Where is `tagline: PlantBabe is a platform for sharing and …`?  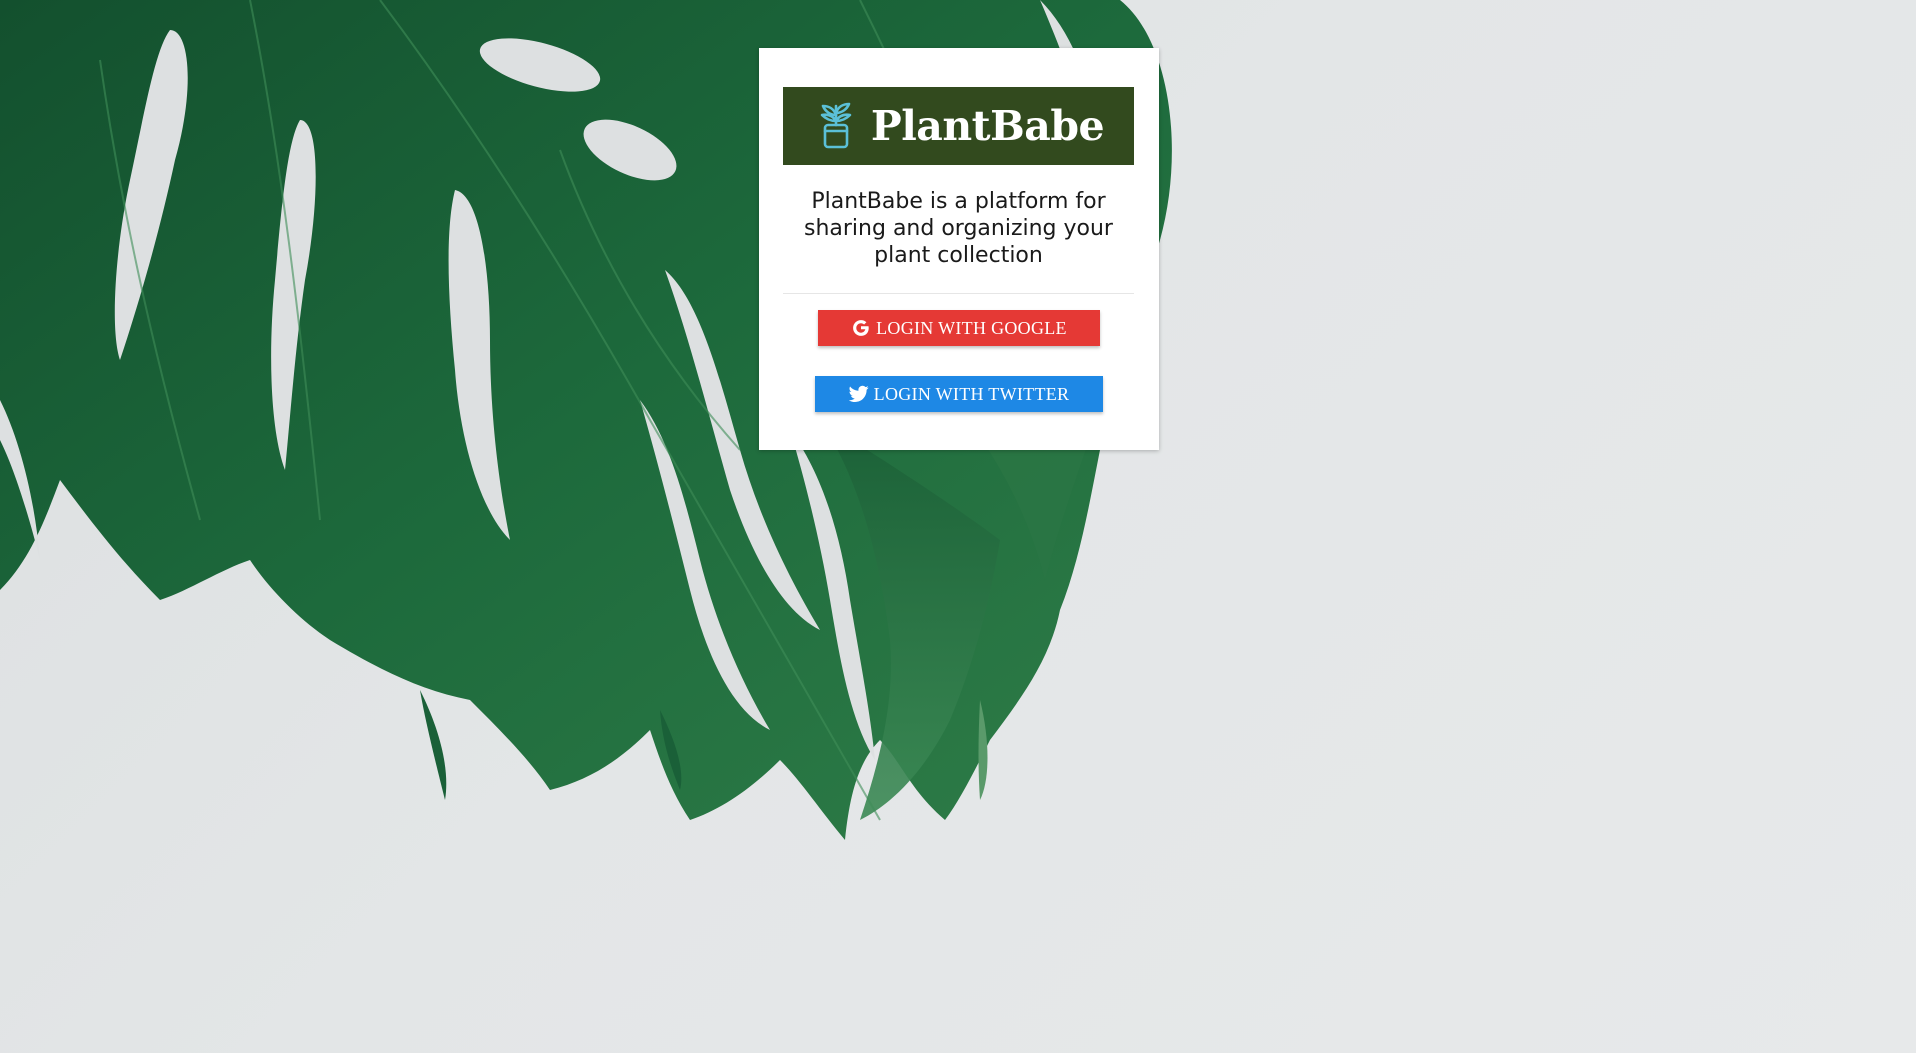
tagline: PlantBabe is a platform for sharing and … is located at coordinates (958, 228).